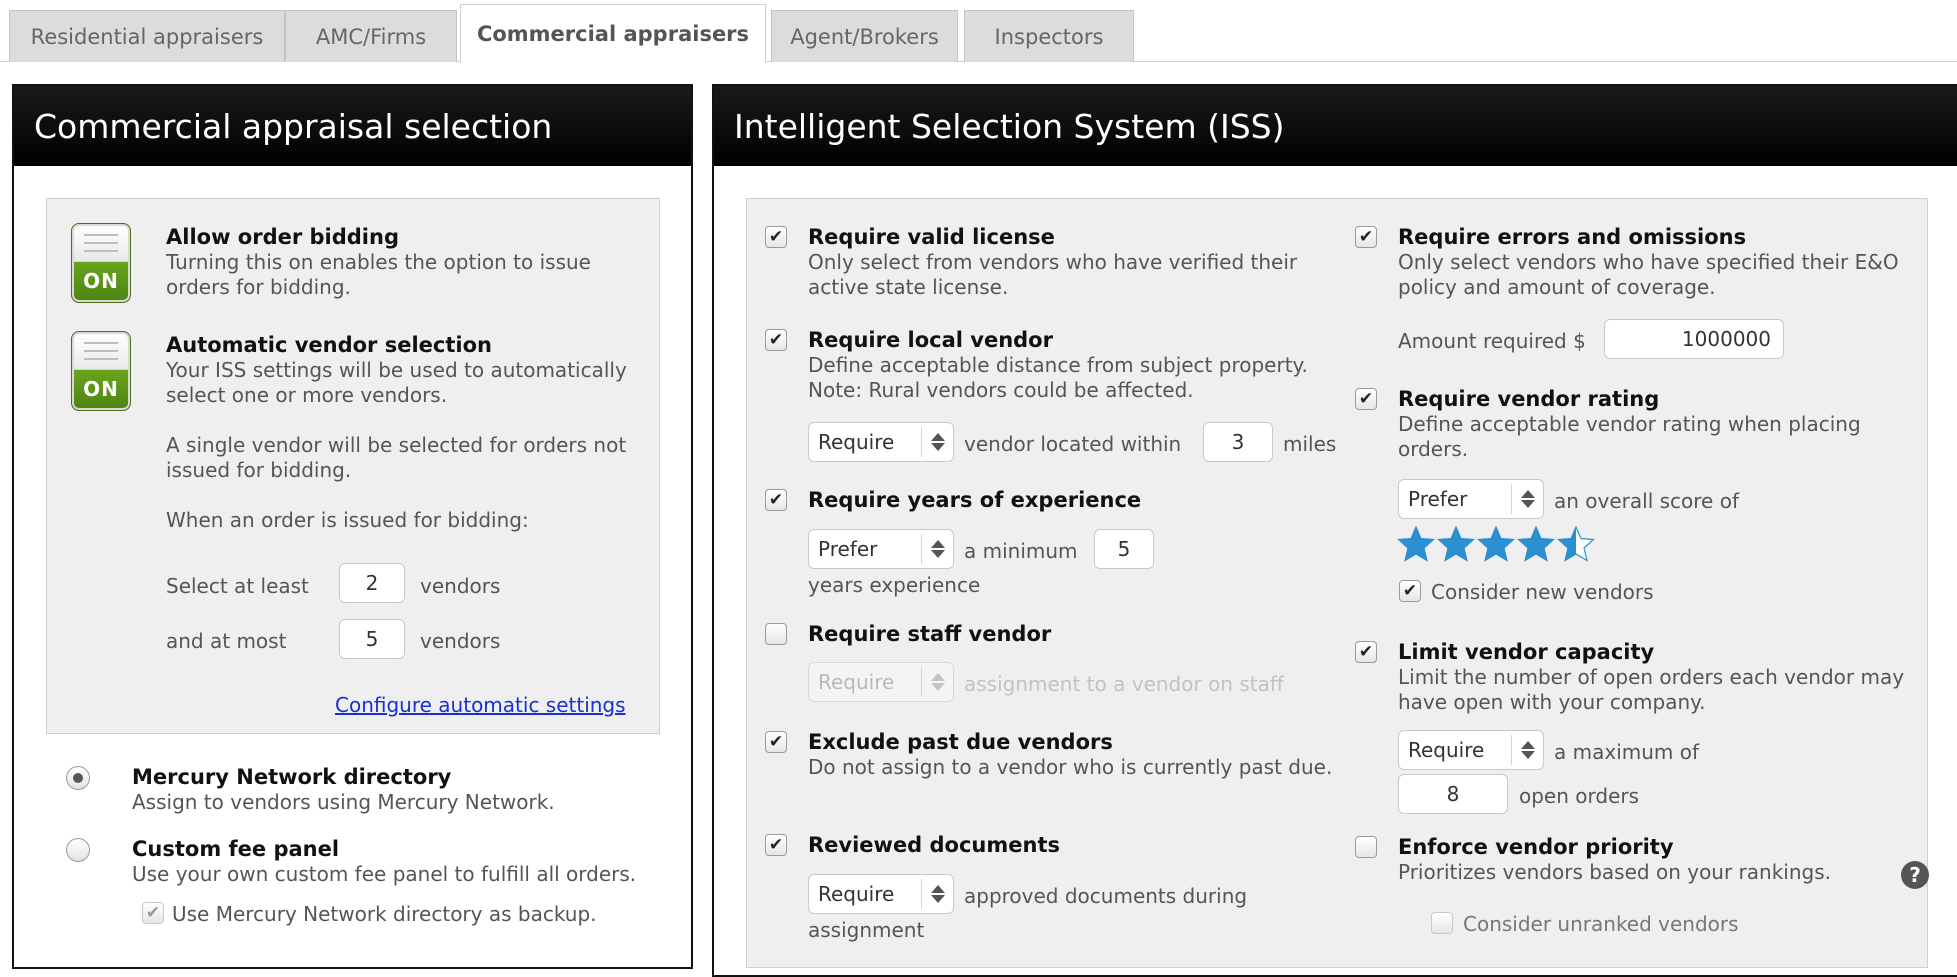 This screenshot has height=977, width=1957. I want to click on staff-requirement-select: Require, so click(881, 682).